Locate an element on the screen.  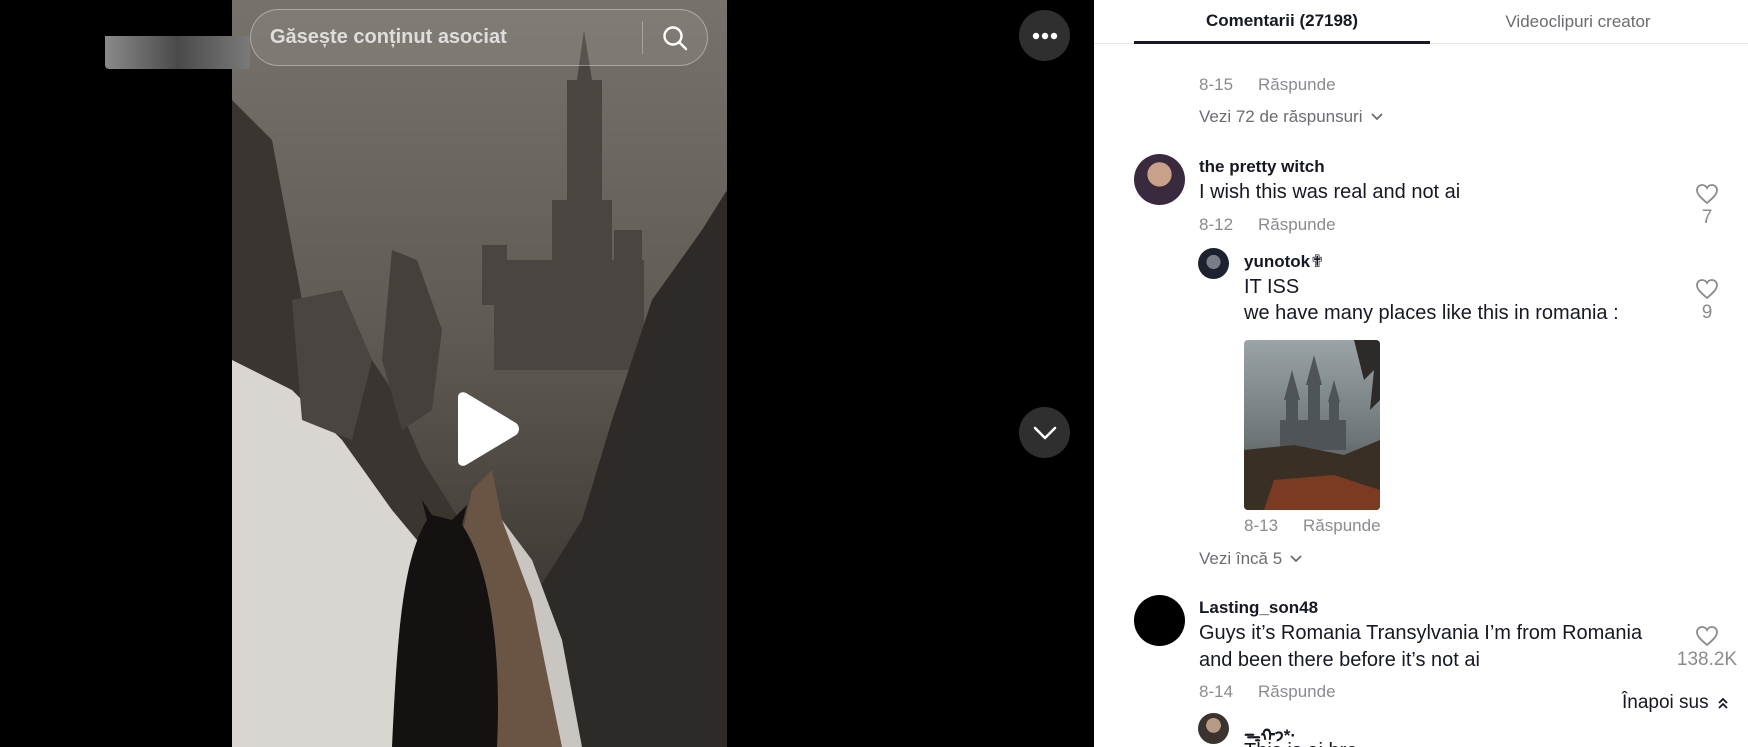
view-replies-button: Vezi 72 de răspunsuri is located at coordinates (1291, 117).